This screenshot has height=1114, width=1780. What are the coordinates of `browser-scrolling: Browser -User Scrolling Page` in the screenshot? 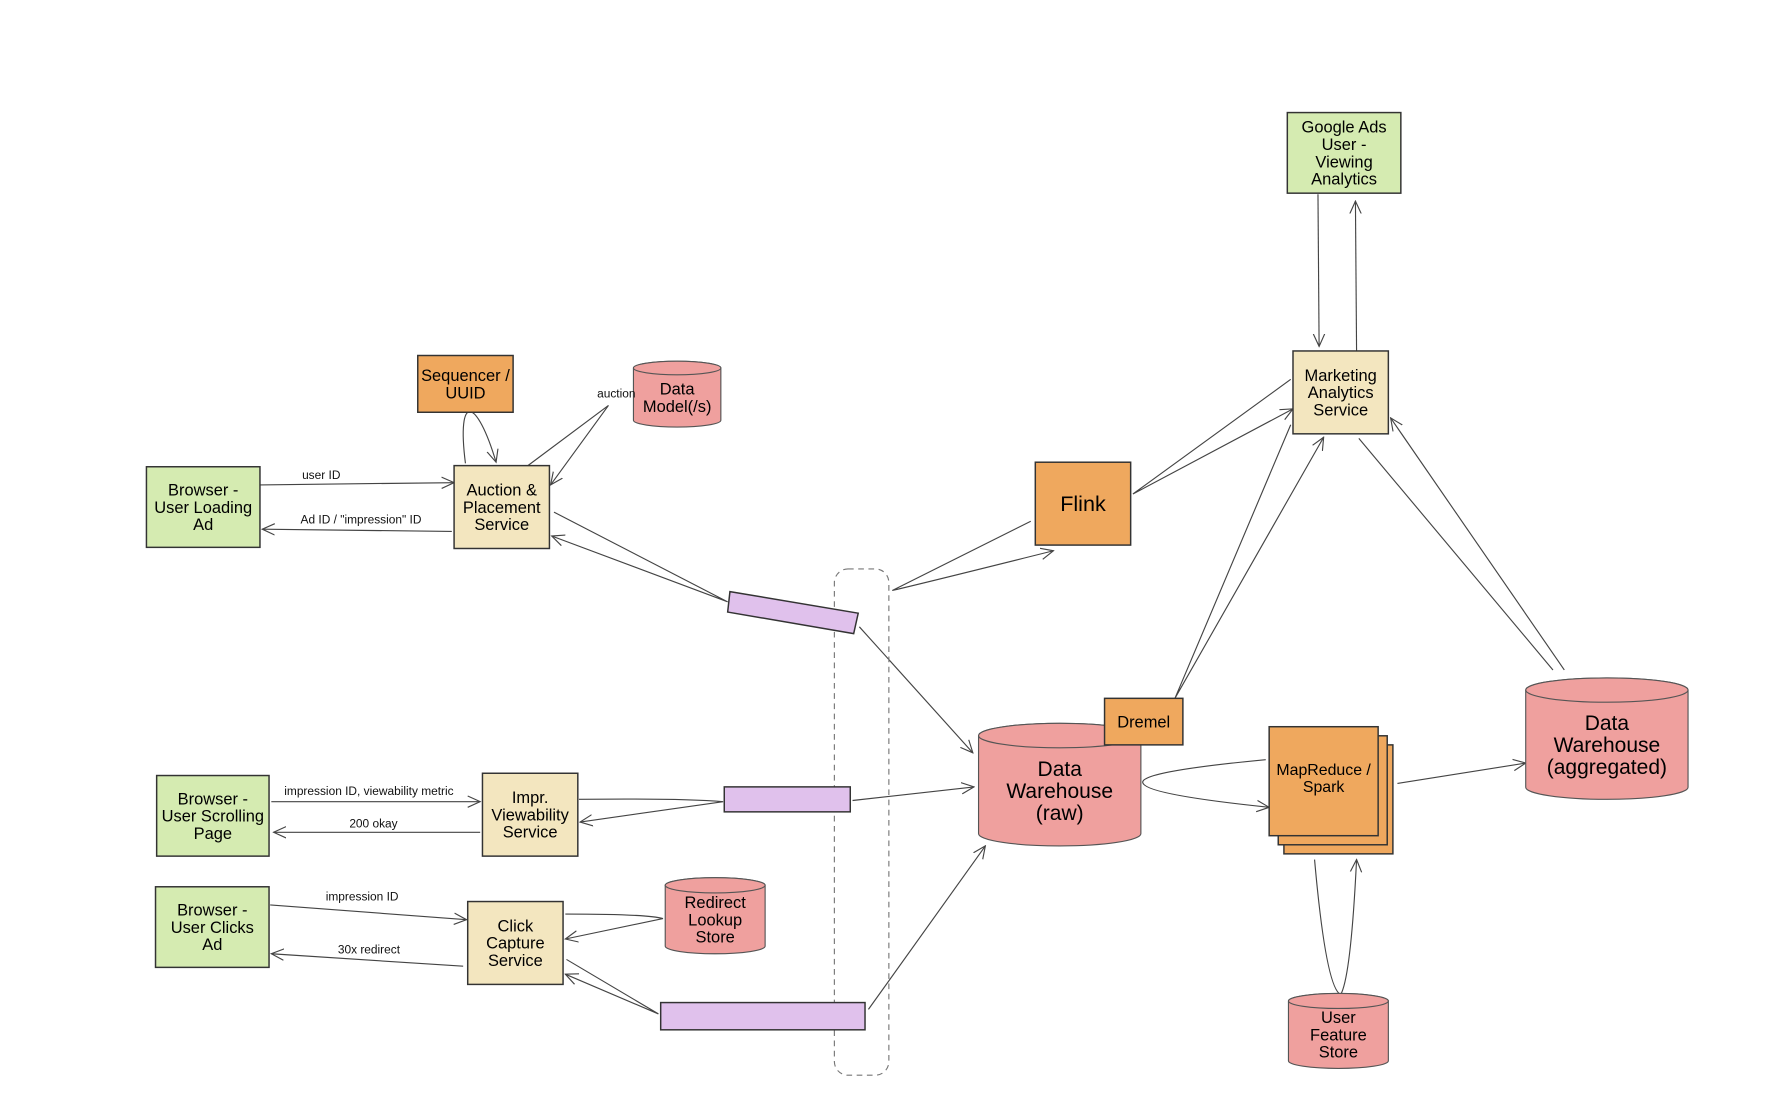 It's located at (212, 815).